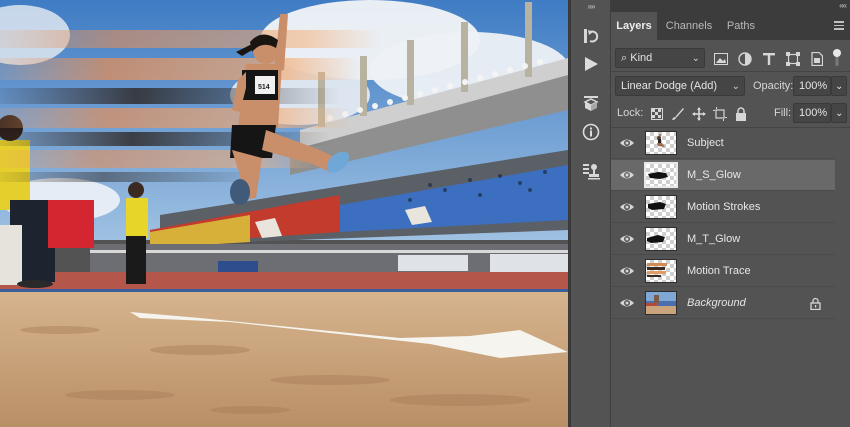 The image size is (850, 427). I want to click on layer-row-background: Background, so click(723, 303).